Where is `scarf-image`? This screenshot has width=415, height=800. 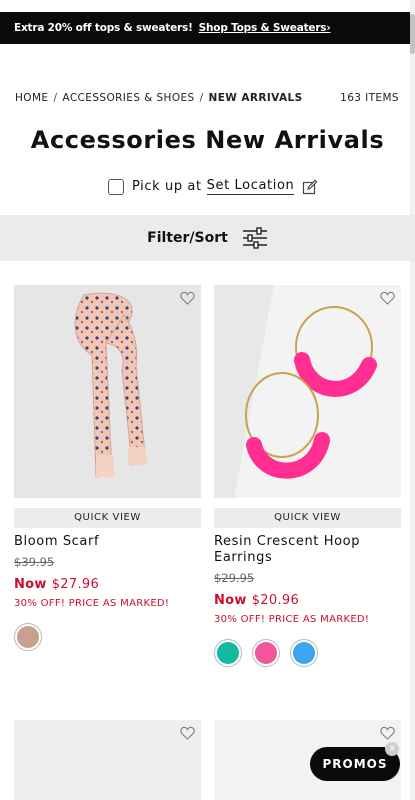
scarf-image is located at coordinates (110, 385).